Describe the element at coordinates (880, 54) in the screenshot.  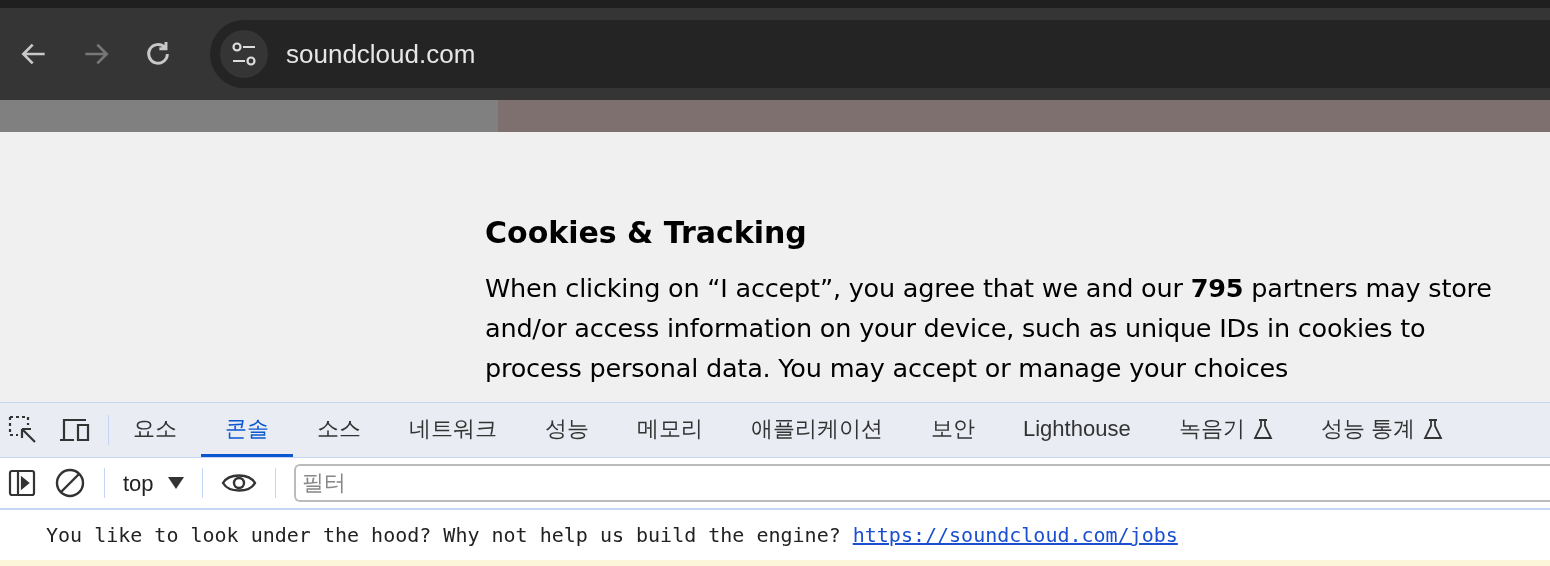
I see `address-bar: soundcloud.com` at that location.